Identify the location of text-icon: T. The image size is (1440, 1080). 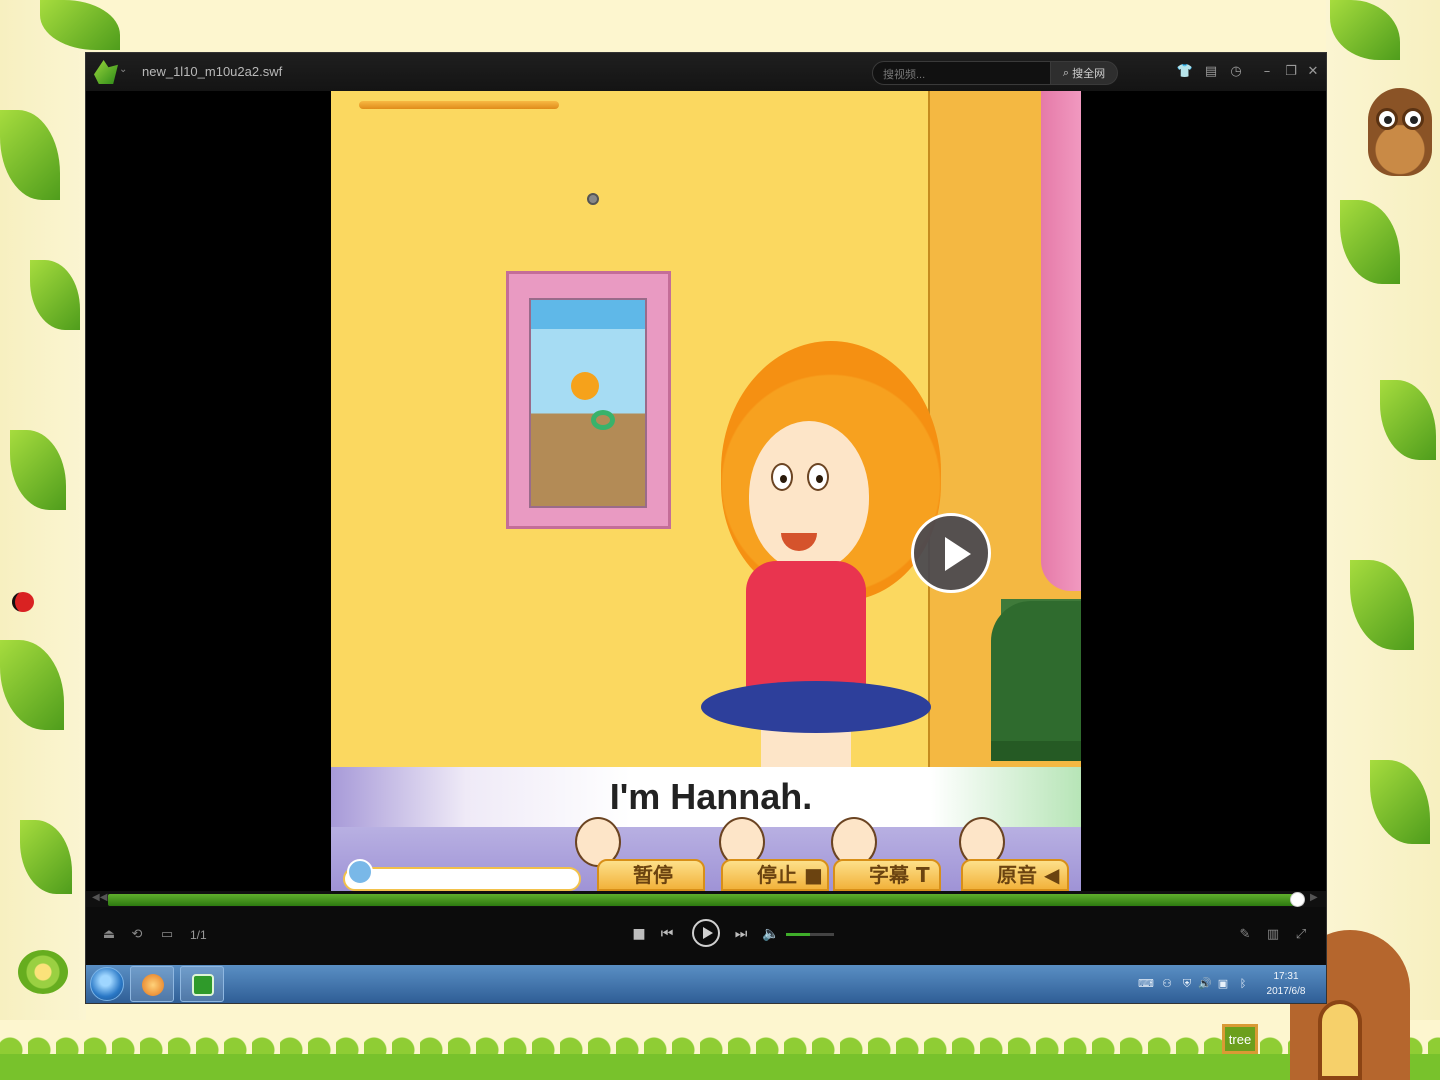
(922, 875).